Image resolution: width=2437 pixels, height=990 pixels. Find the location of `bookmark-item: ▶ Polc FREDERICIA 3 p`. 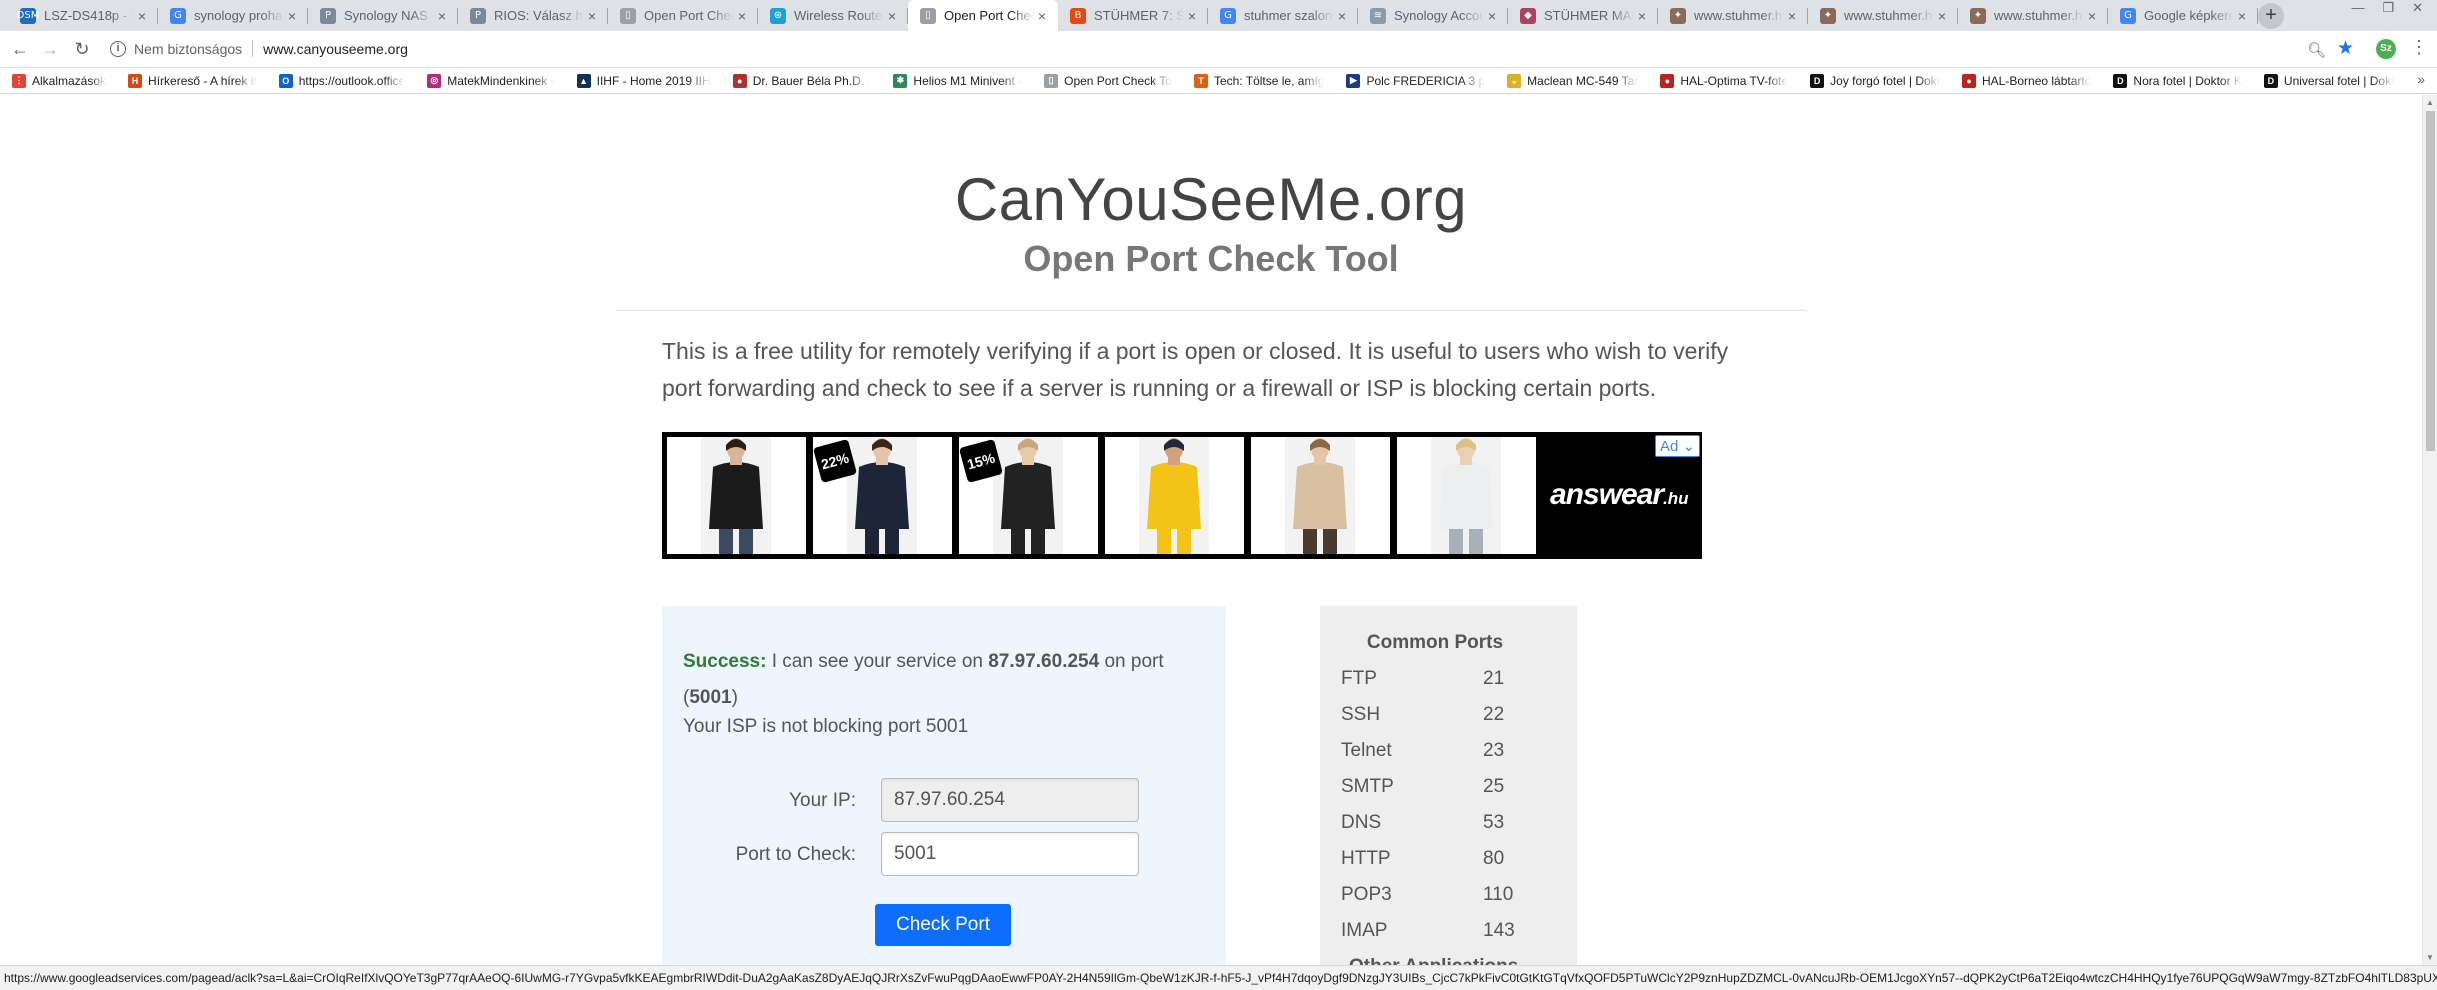

bookmark-item: ▶ Polc FREDERICIA 3 p is located at coordinates (1416, 80).